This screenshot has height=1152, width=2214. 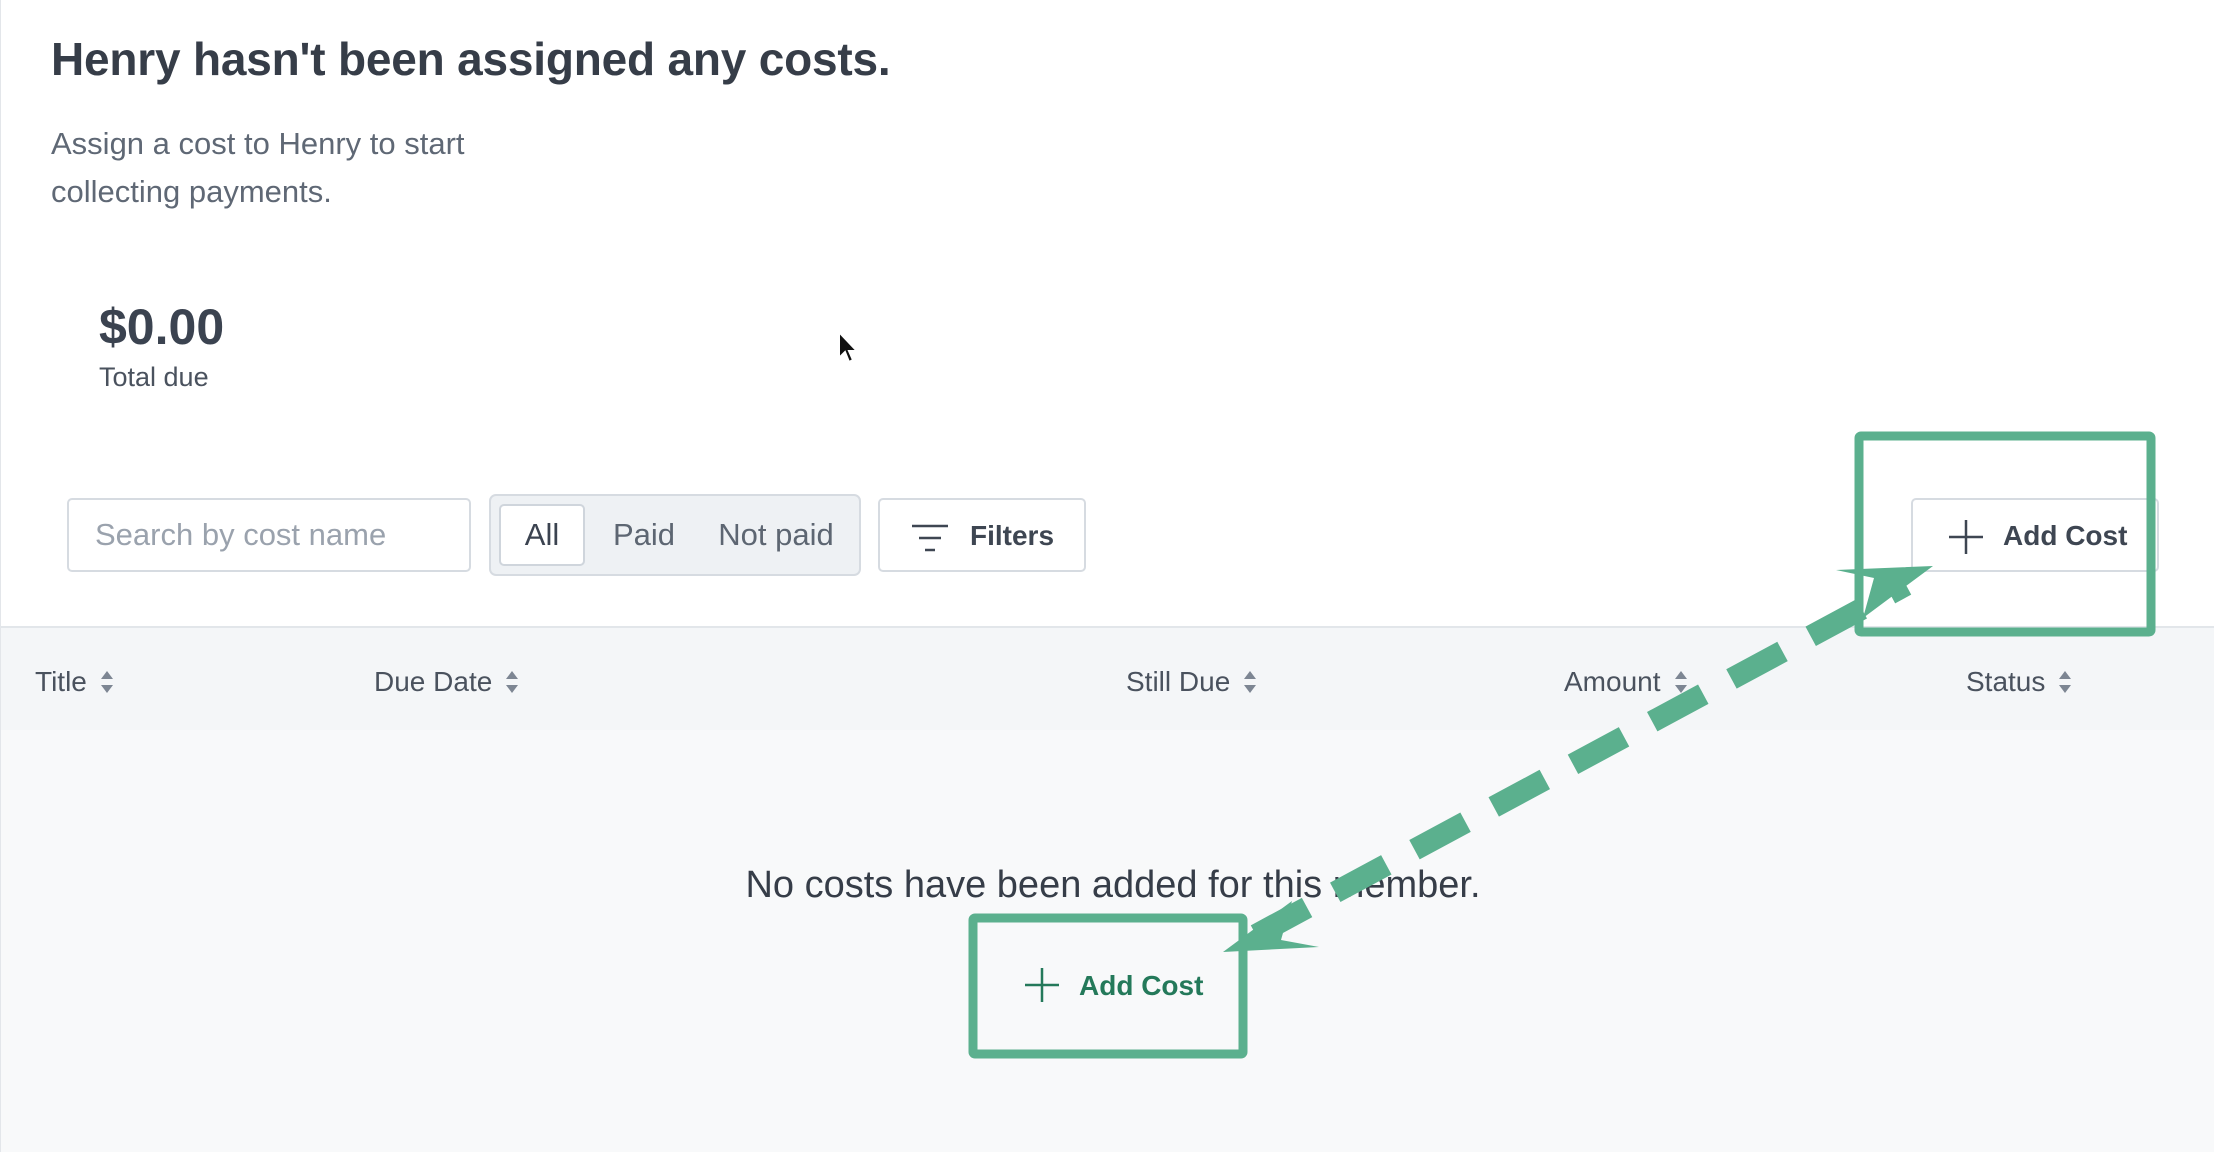 I want to click on payment-status-toggle: All Paid Not paid, so click(x=675, y=535).